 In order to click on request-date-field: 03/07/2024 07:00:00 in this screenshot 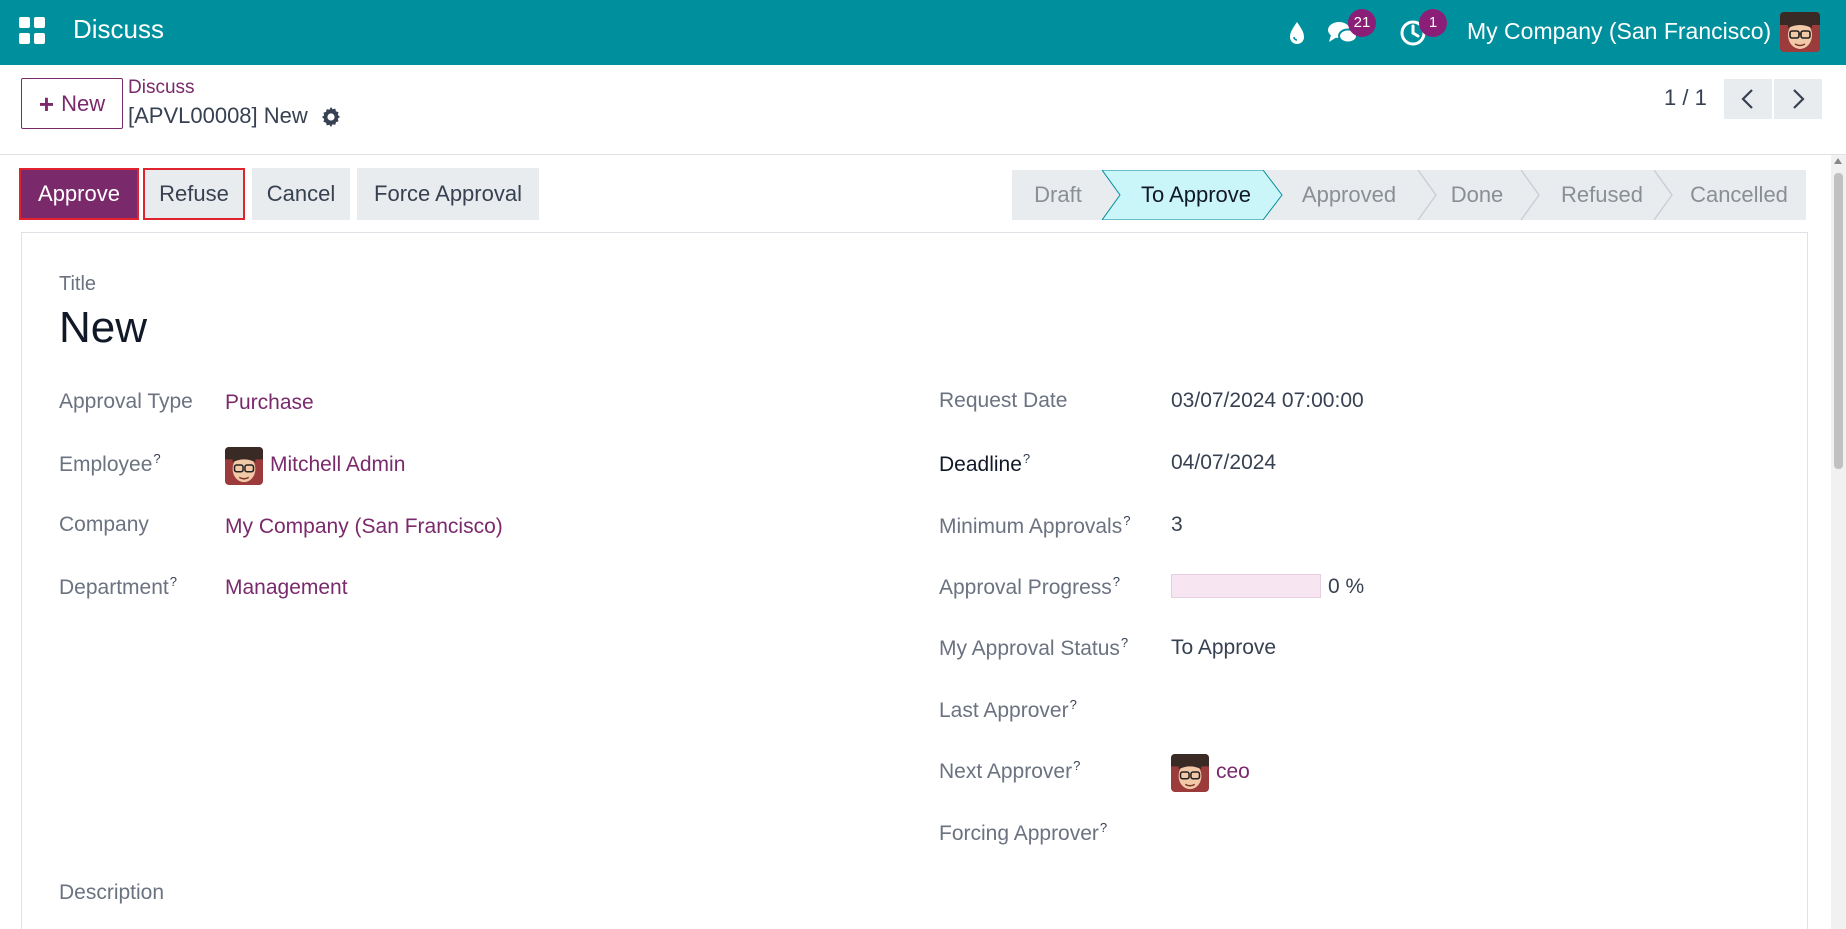, I will do `click(1267, 401)`.